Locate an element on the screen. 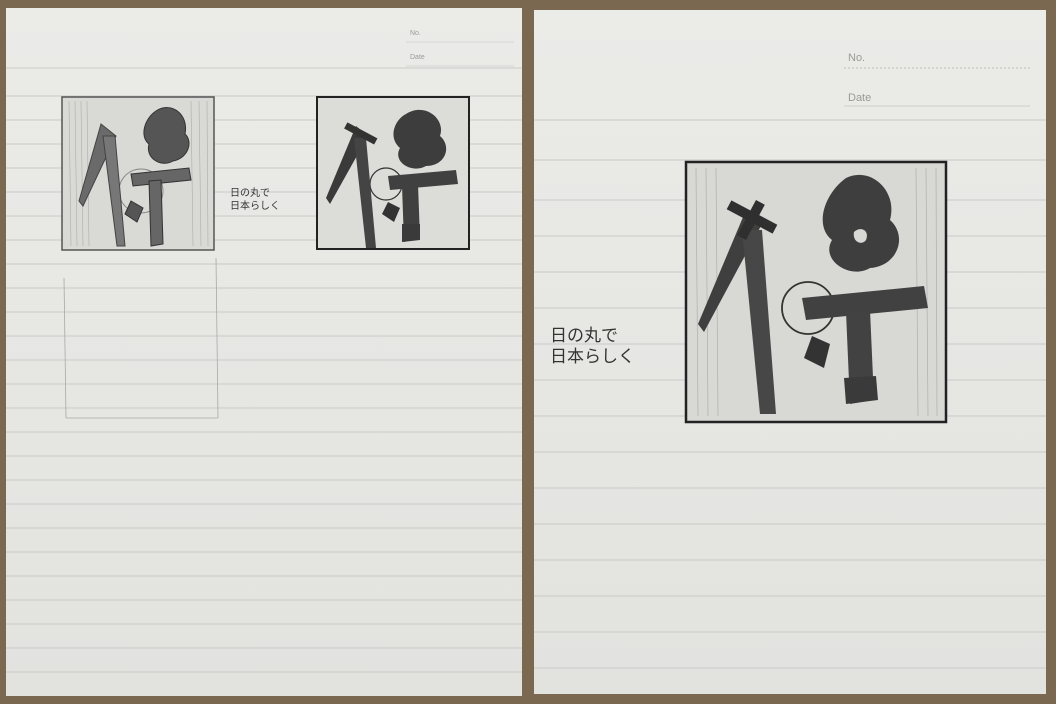 This screenshot has width=1056, height=704. ink-sketch-logo-large is located at coordinates (816, 292).